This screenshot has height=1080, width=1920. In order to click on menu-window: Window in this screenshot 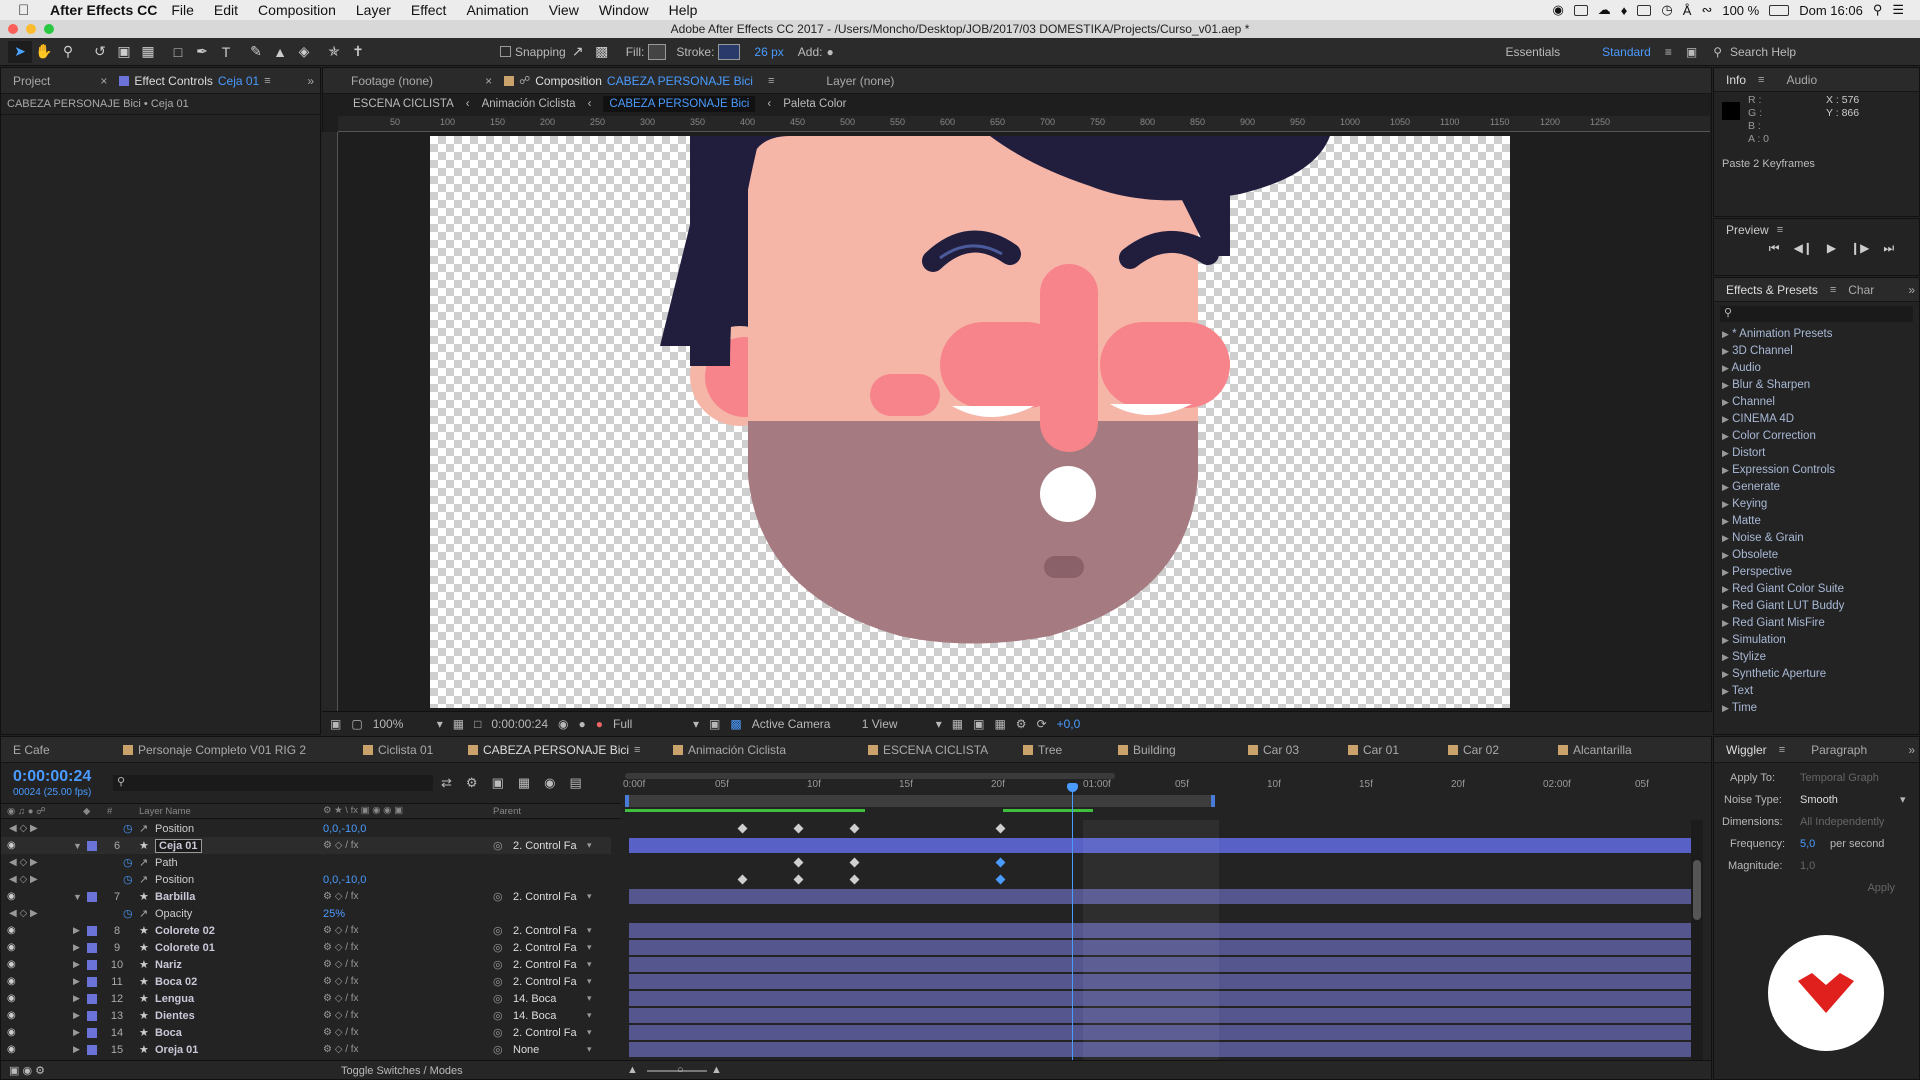, I will do `click(624, 10)`.